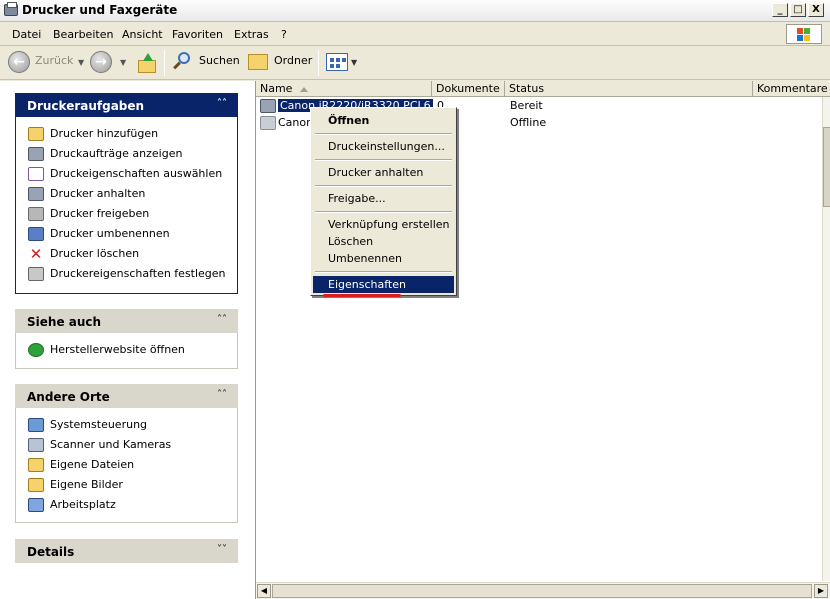  What do you see at coordinates (36, 194) in the screenshot?
I see `pause-printer-icon` at bounding box center [36, 194].